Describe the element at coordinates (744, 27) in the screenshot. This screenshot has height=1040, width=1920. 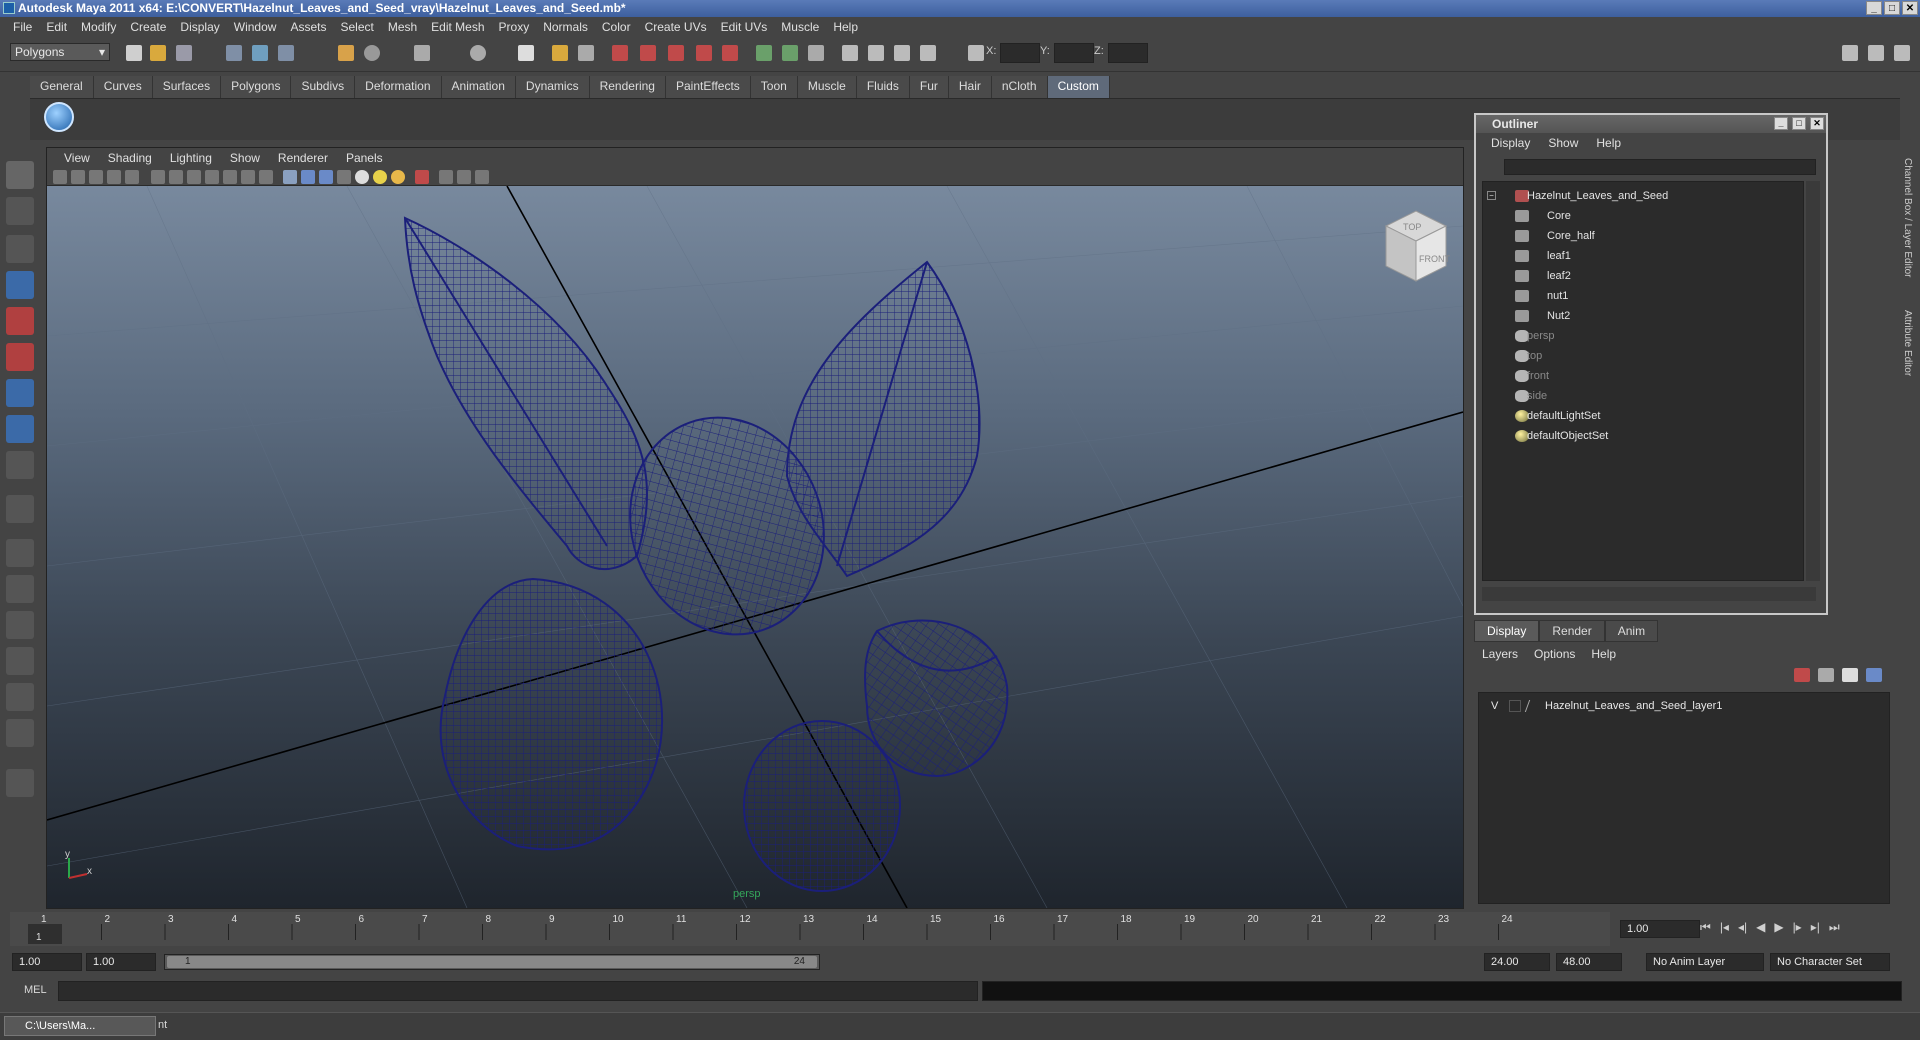
I see `menu-edit-uvs: Edit UVs` at that location.